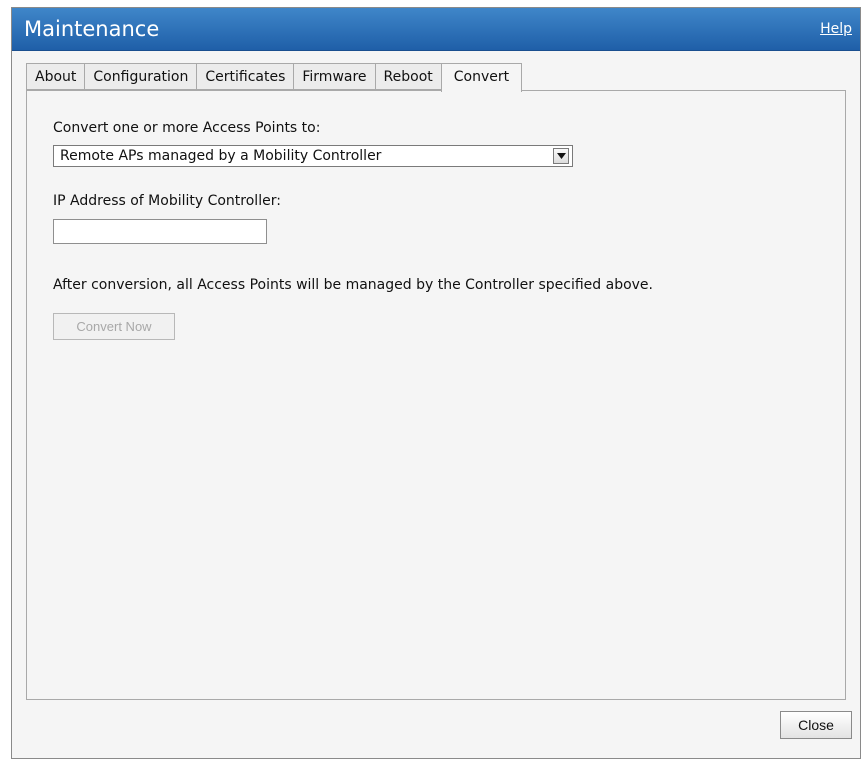 Image resolution: width=863 pixels, height=762 pixels. I want to click on ip-address-label: IP Address of Mobility Controller:, so click(167, 201).